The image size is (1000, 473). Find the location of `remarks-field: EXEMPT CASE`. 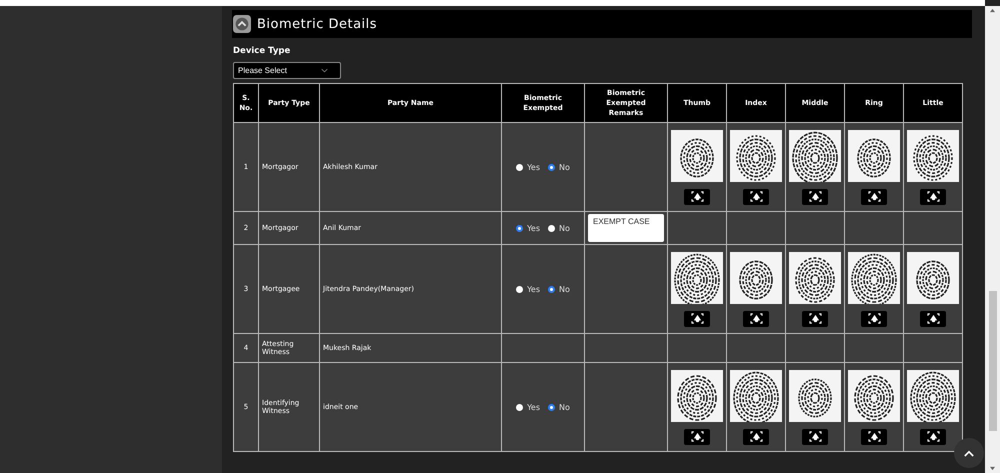

remarks-field: EXEMPT CASE is located at coordinates (626, 228).